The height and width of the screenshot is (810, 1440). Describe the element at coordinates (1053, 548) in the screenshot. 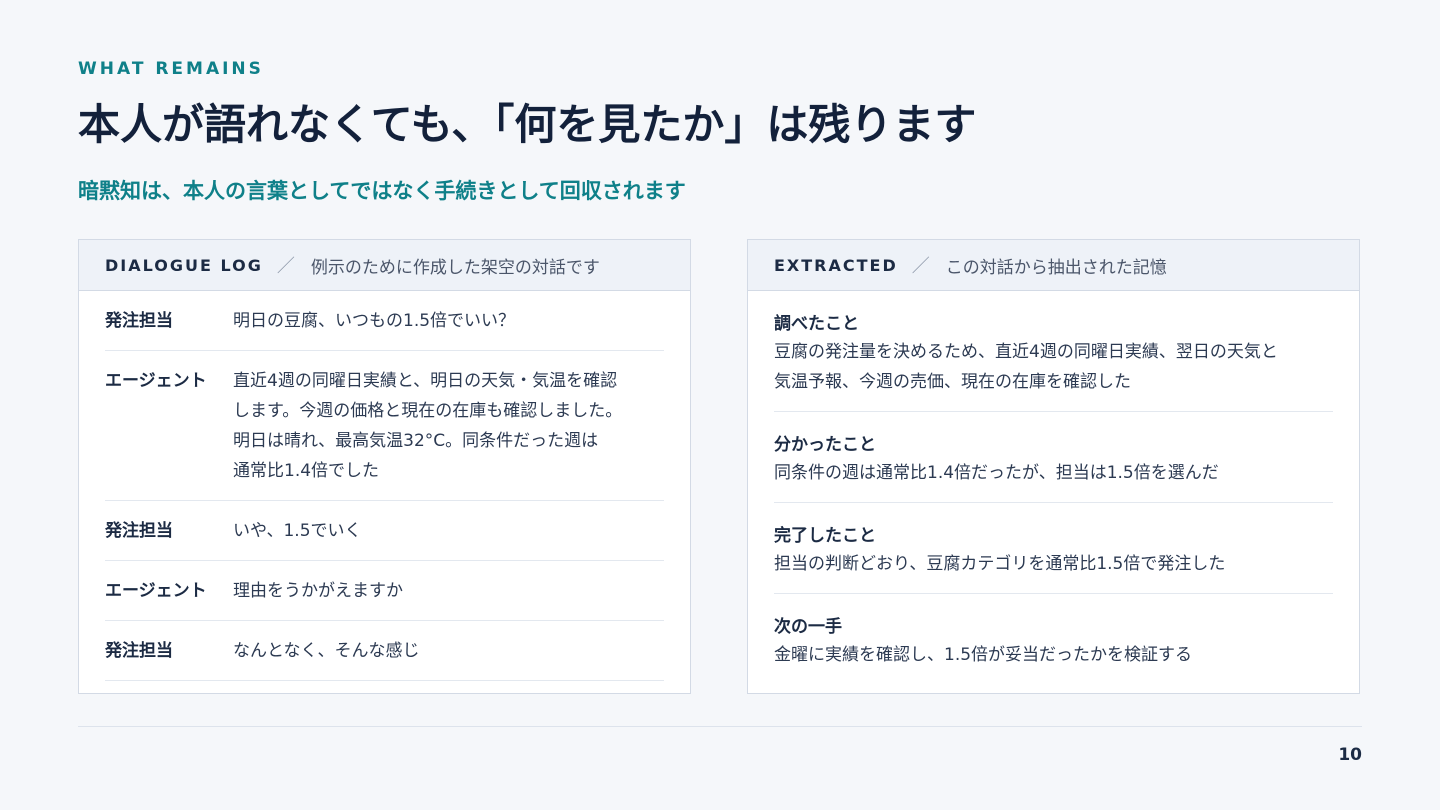

I see `extracted-item: 完了したこと担当の判断どおり、豆腐カテゴリを通常比1.5倍で発注した` at that location.